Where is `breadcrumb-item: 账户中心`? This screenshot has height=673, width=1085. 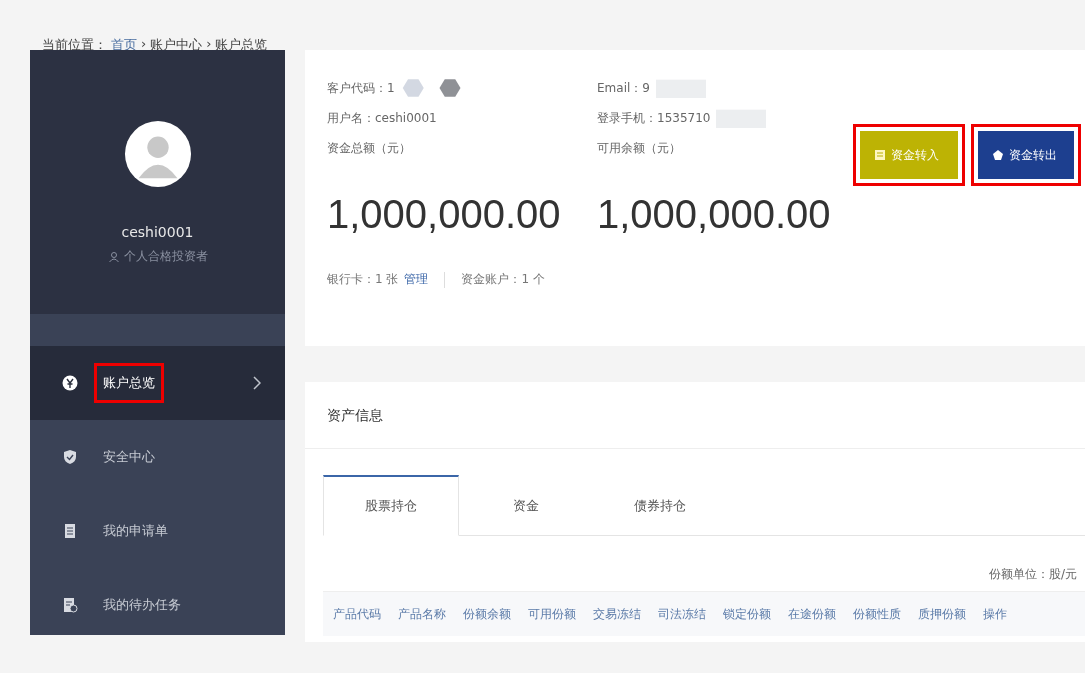
breadcrumb-item: 账户中心 is located at coordinates (176, 43).